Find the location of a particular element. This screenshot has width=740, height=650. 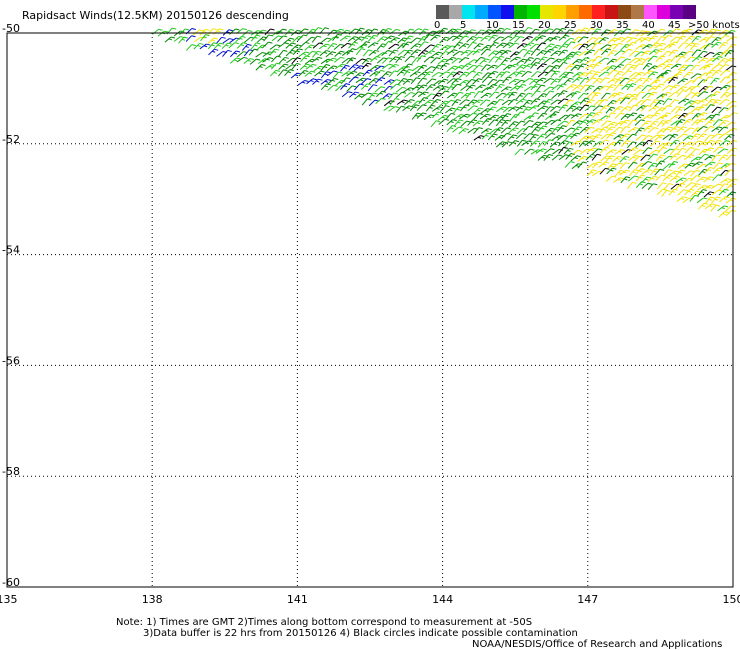

lat-tick-label: -54 is located at coordinates (11, 250).